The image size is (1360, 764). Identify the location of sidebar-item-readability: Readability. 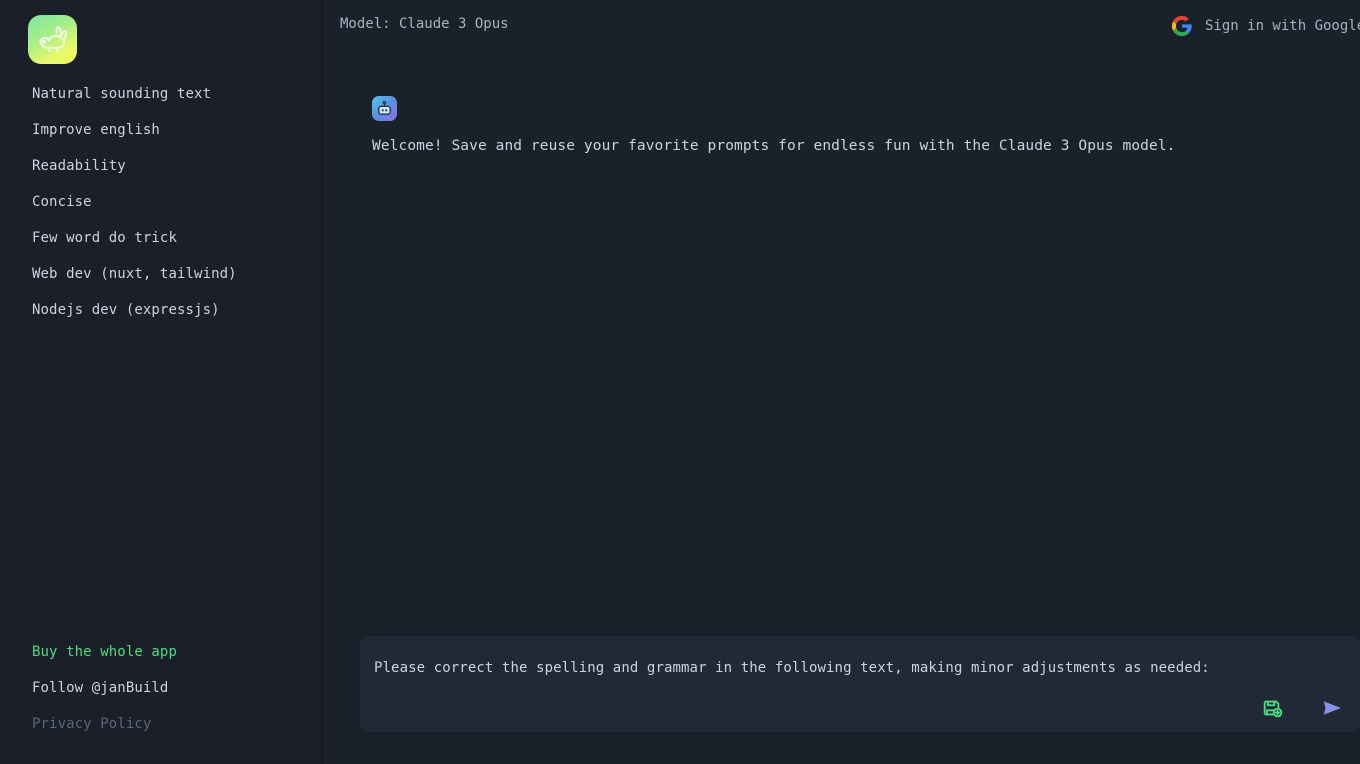
(162, 166).